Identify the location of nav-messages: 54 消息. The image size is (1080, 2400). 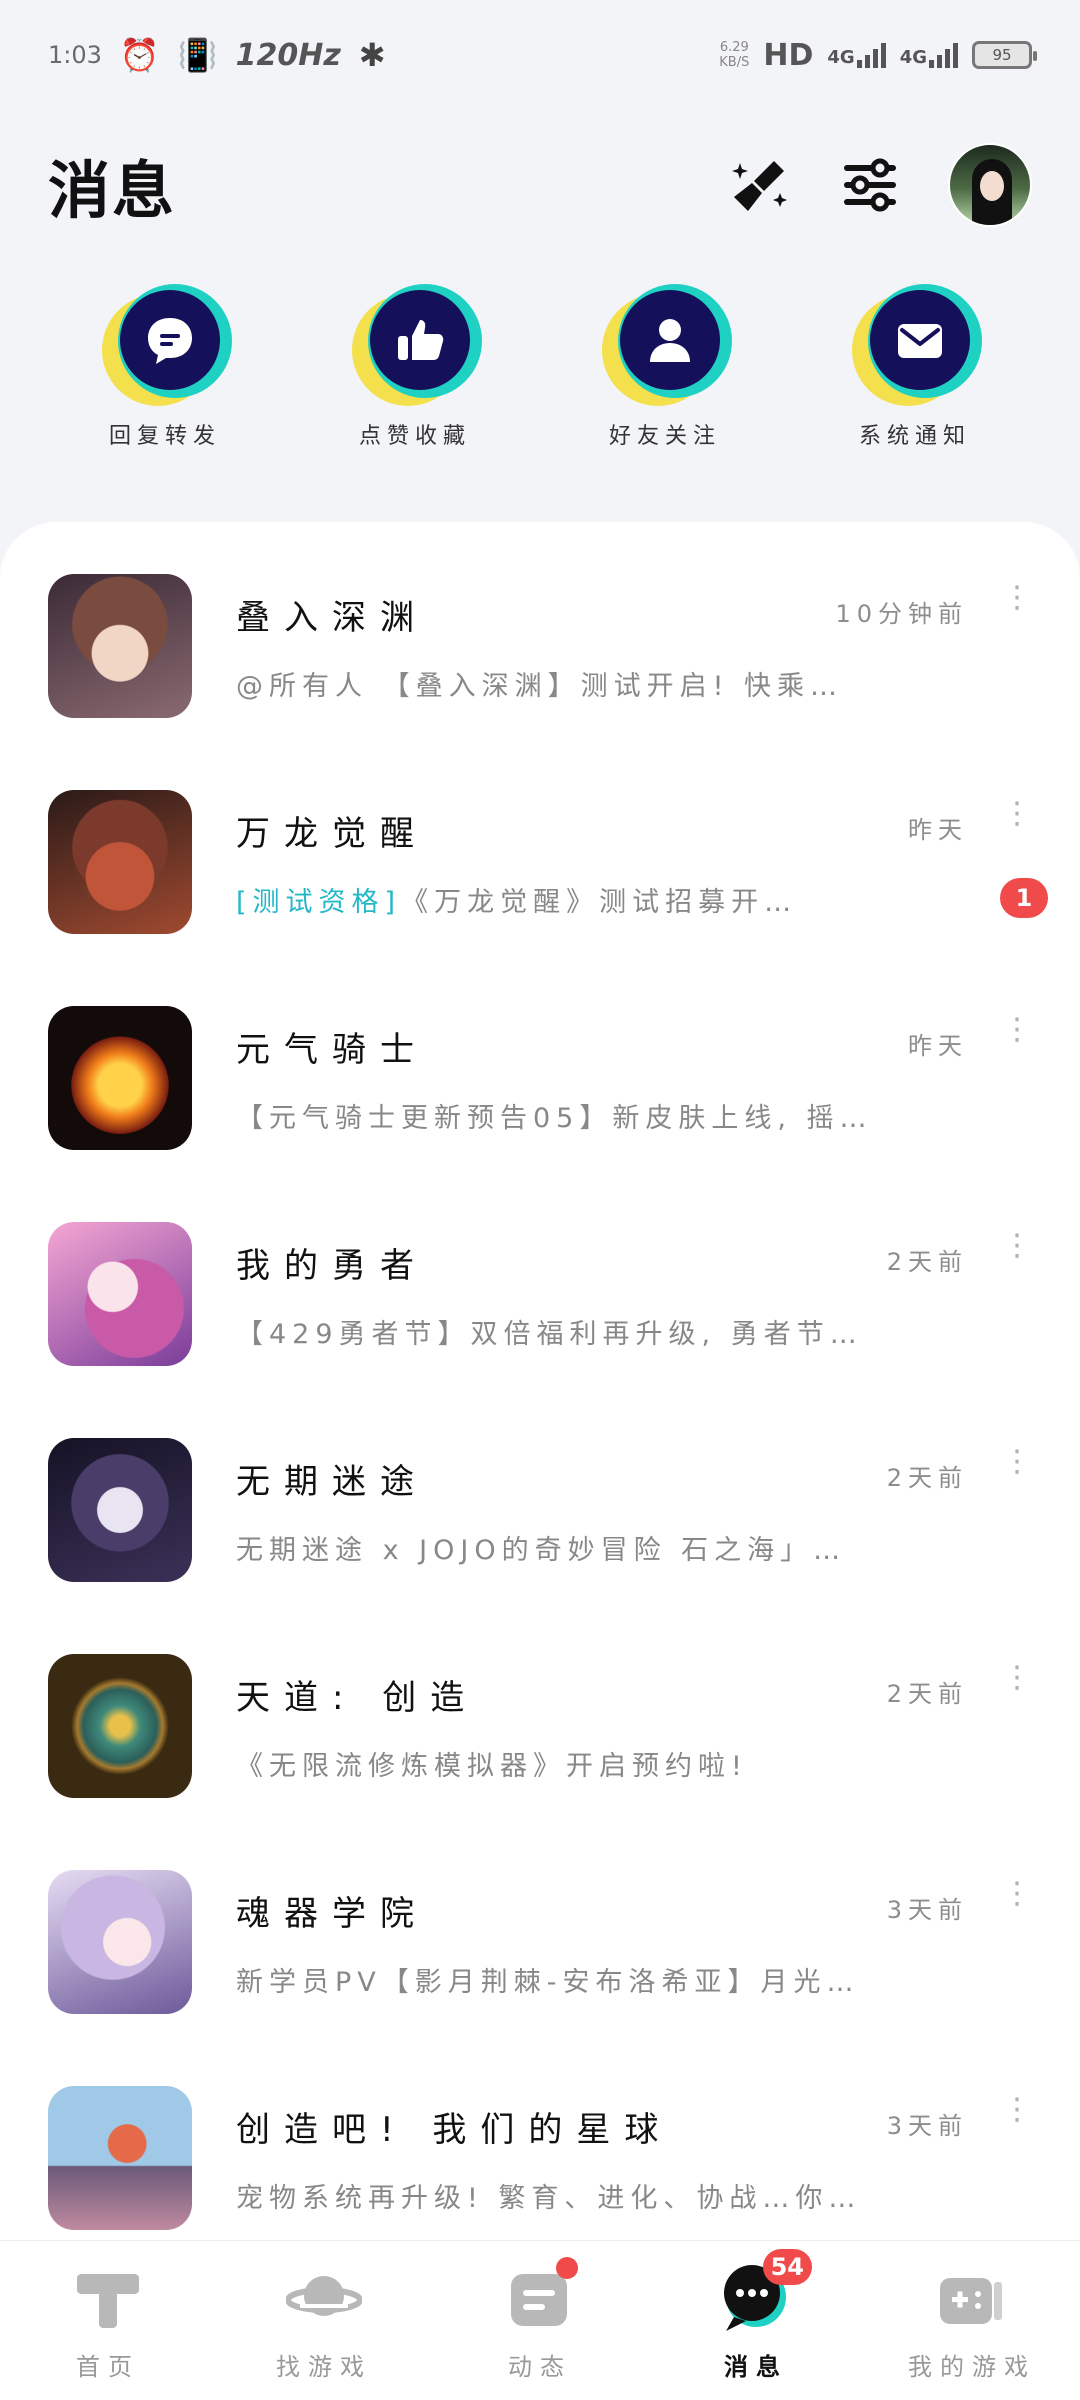
(756, 2315).